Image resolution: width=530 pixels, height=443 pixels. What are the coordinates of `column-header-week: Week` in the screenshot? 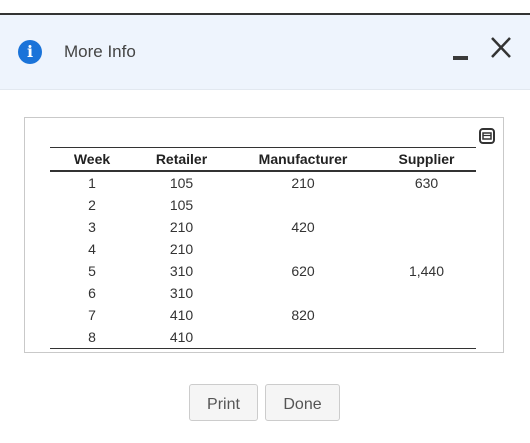 It's located at (92, 159).